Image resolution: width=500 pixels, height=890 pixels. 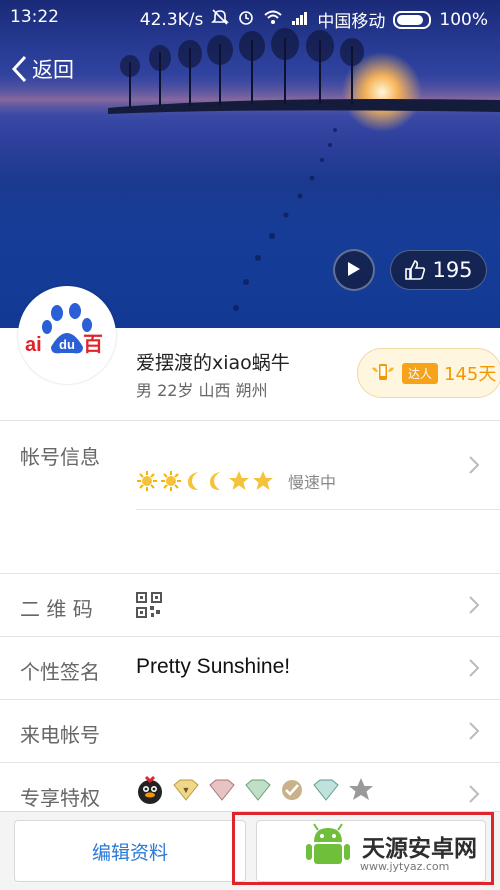 I want to click on mute-icon, so click(x=220, y=19).